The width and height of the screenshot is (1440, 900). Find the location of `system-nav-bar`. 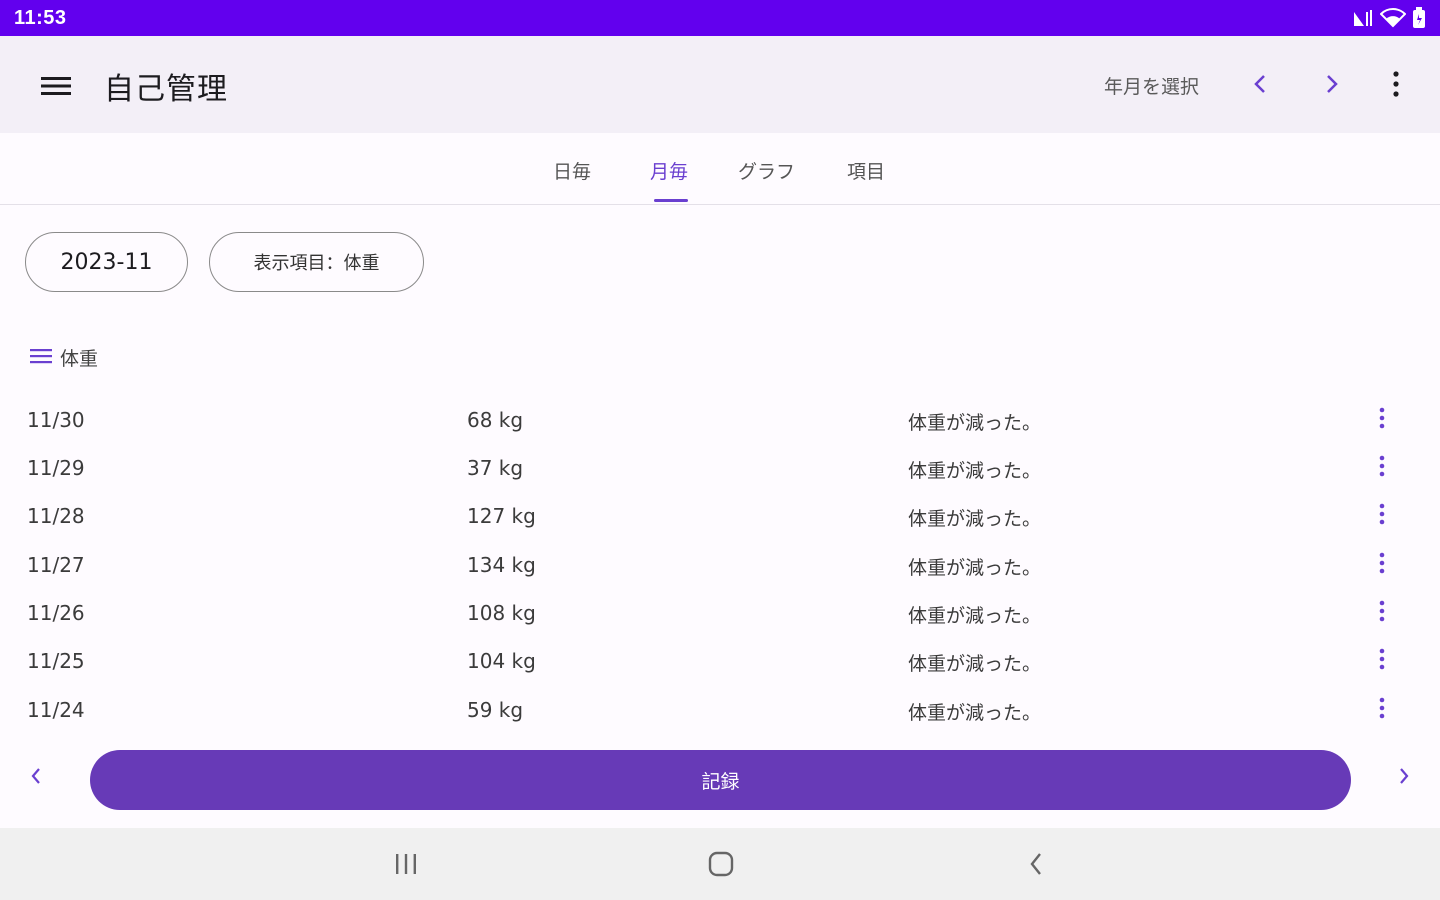

system-nav-bar is located at coordinates (720, 864).